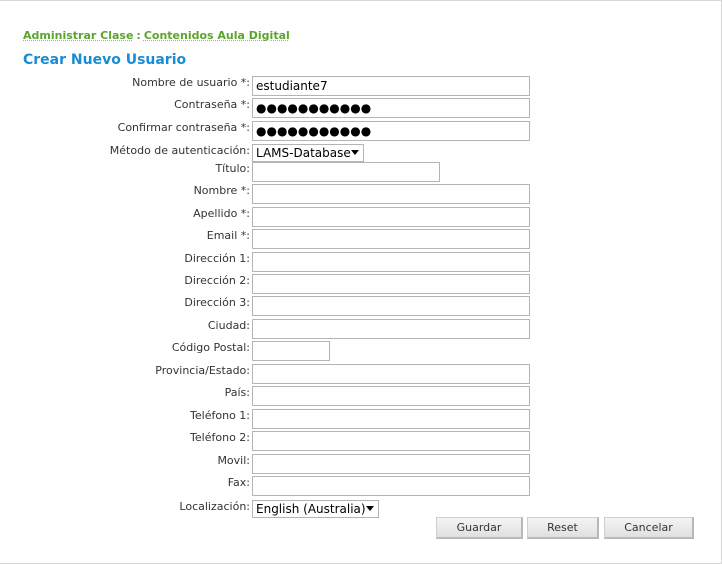  Describe the element at coordinates (391, 239) in the screenshot. I see `email-input` at that location.